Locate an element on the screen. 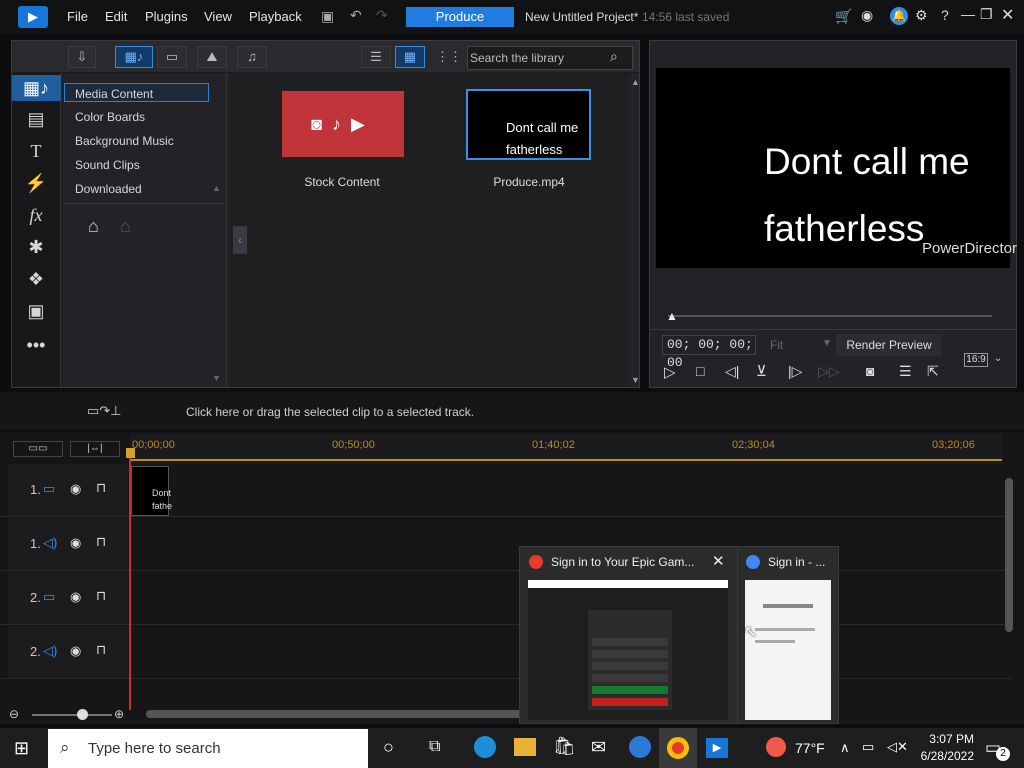  tree-item-color-boards: Color Boards is located at coordinates (110, 117).